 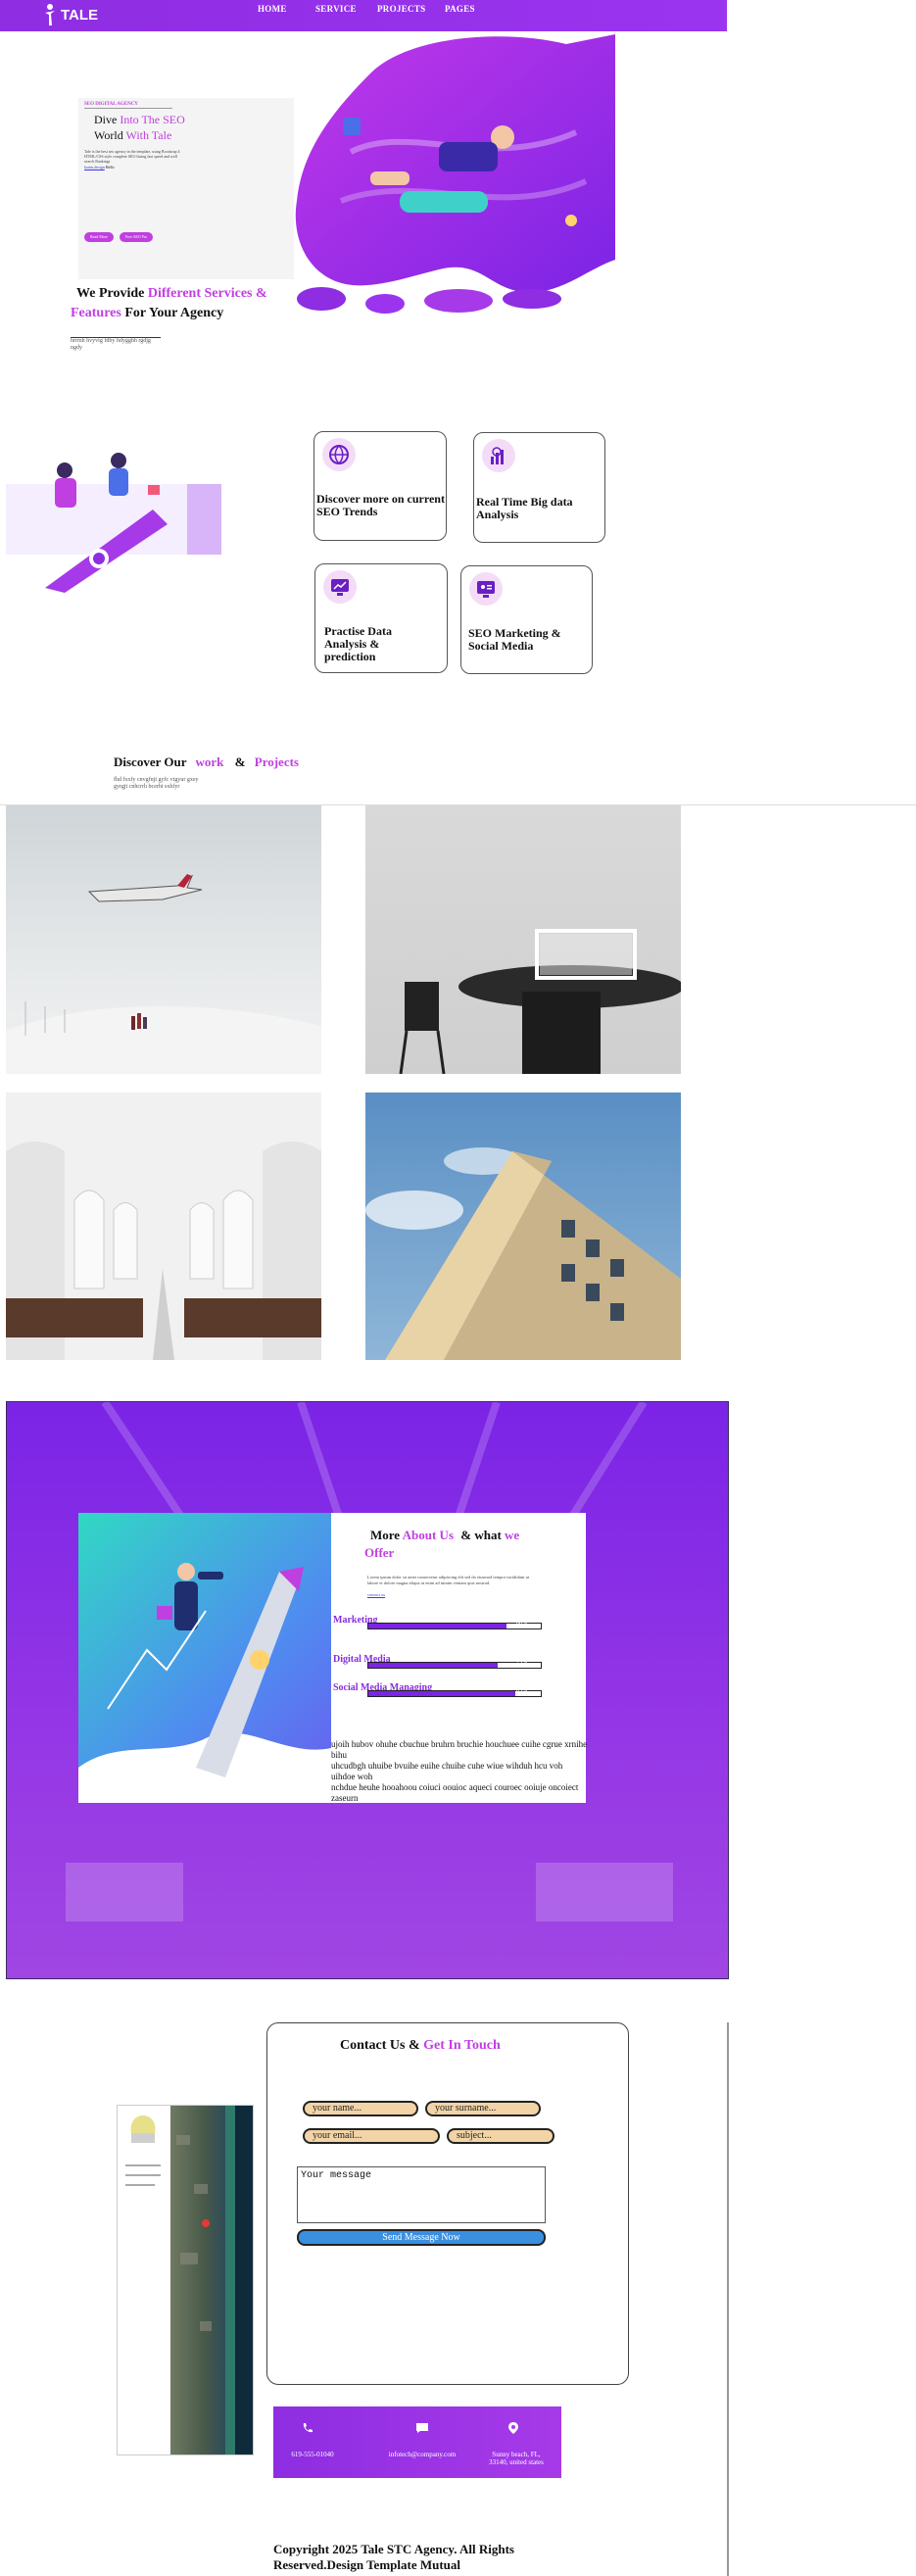 What do you see at coordinates (116, 344) in the screenshot?
I see `provide-subtext: hrrmh hvyvig fdby hdygghh rgdjg ngdy` at bounding box center [116, 344].